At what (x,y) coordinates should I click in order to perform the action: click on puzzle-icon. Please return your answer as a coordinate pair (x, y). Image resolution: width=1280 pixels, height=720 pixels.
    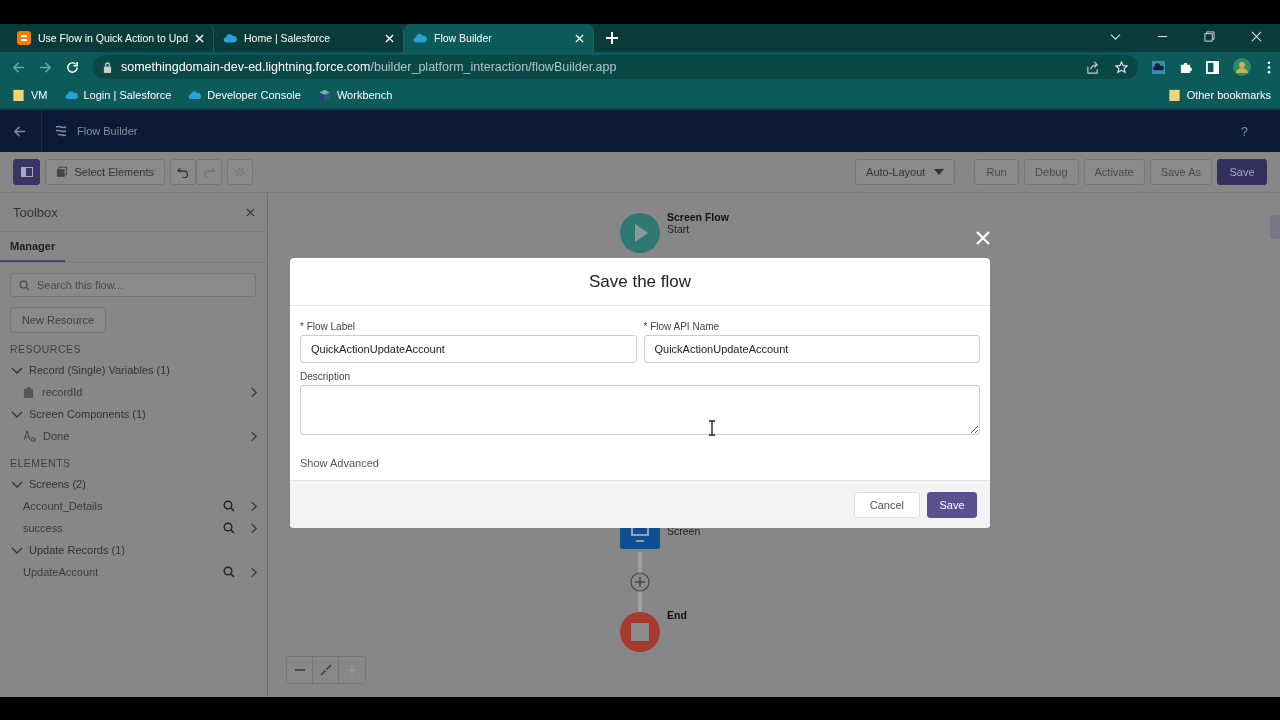
    Looking at the image, I should click on (1185, 67).